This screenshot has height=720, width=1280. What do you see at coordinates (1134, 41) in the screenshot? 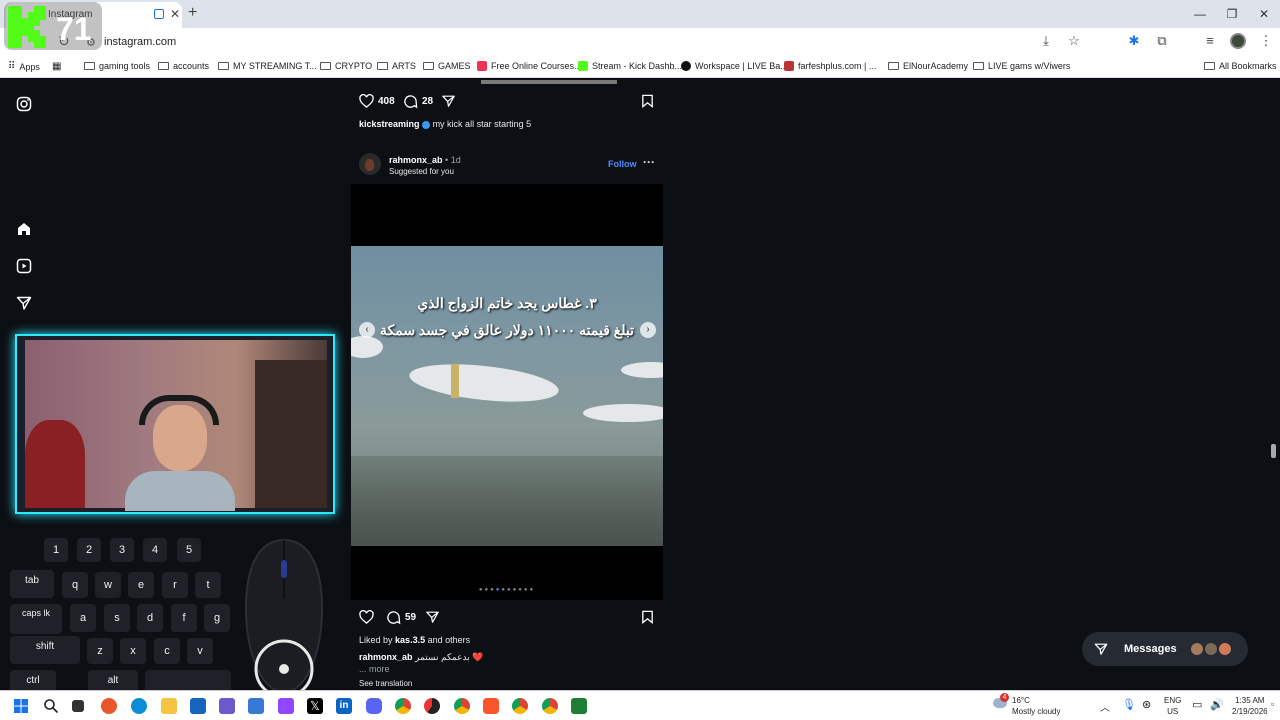
I see `extension-icon: ✱` at bounding box center [1134, 41].